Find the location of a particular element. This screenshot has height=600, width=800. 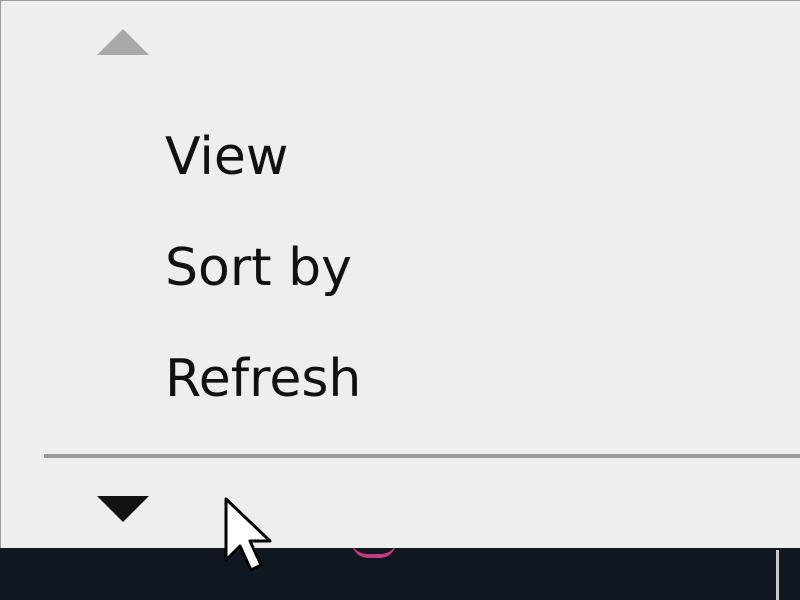

menu-item-label: Refresh is located at coordinates (263, 379).